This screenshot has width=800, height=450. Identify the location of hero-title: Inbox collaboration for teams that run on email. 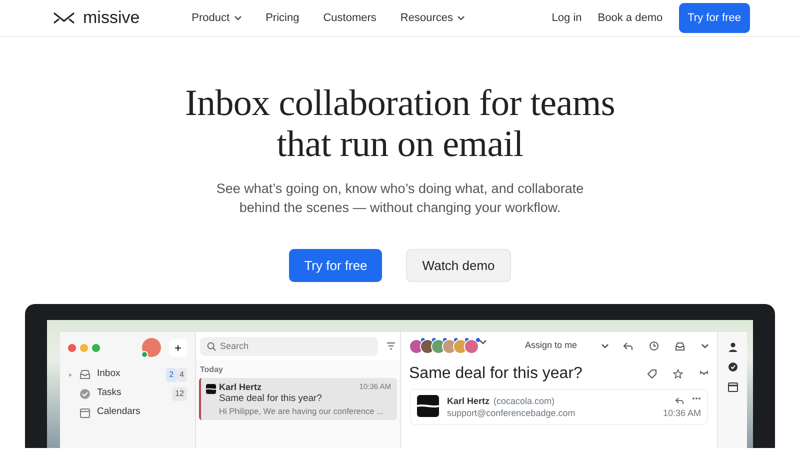
(400, 124).